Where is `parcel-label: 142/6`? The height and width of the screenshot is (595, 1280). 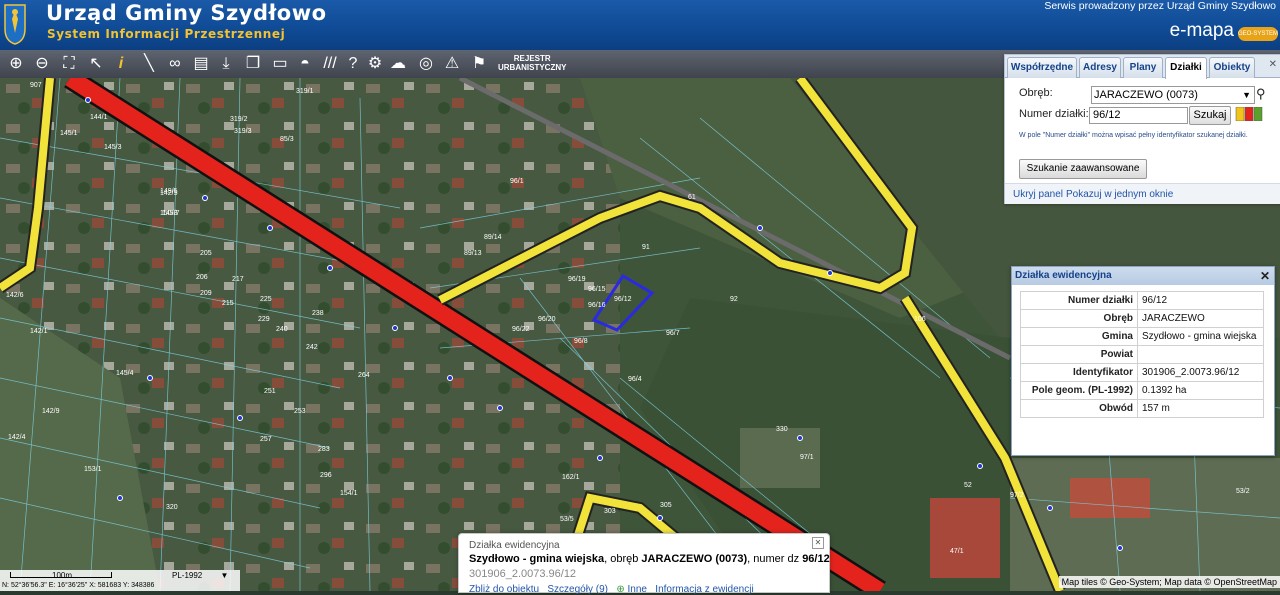 parcel-label: 142/6 is located at coordinates (15, 295).